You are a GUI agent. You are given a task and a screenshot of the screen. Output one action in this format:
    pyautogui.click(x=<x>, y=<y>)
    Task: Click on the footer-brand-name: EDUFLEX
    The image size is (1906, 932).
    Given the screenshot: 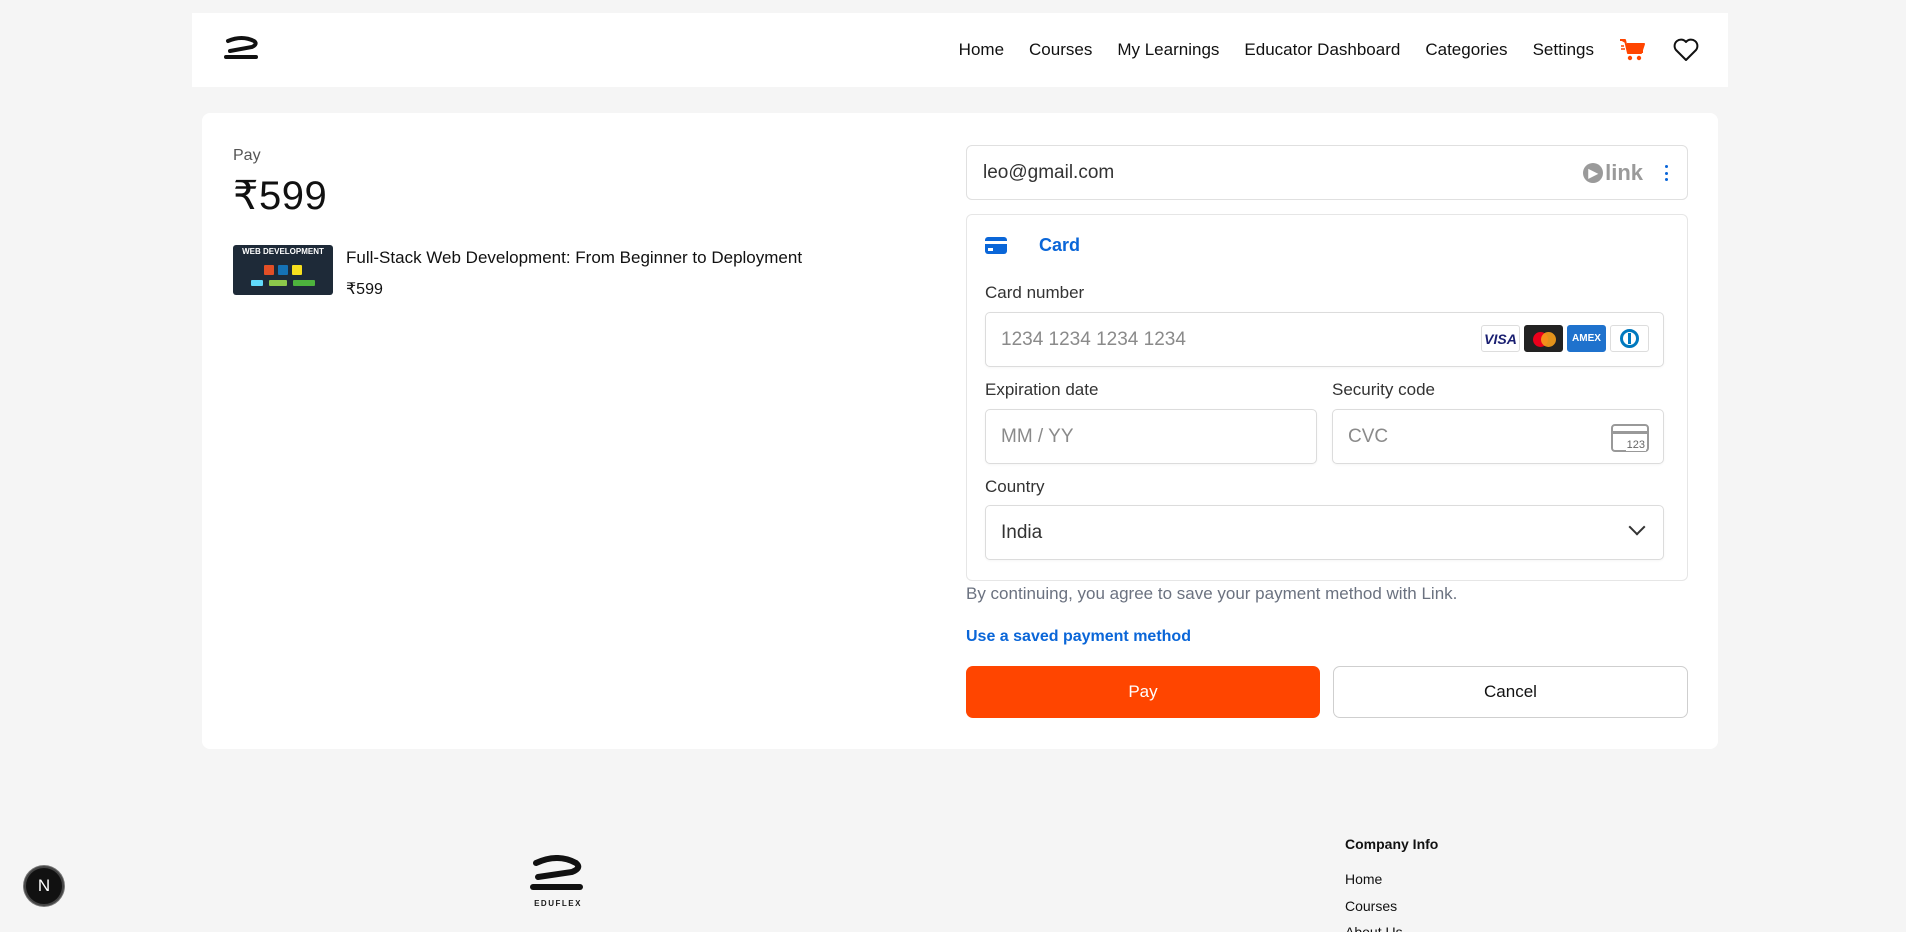 What is the action you would take?
    pyautogui.click(x=558, y=903)
    